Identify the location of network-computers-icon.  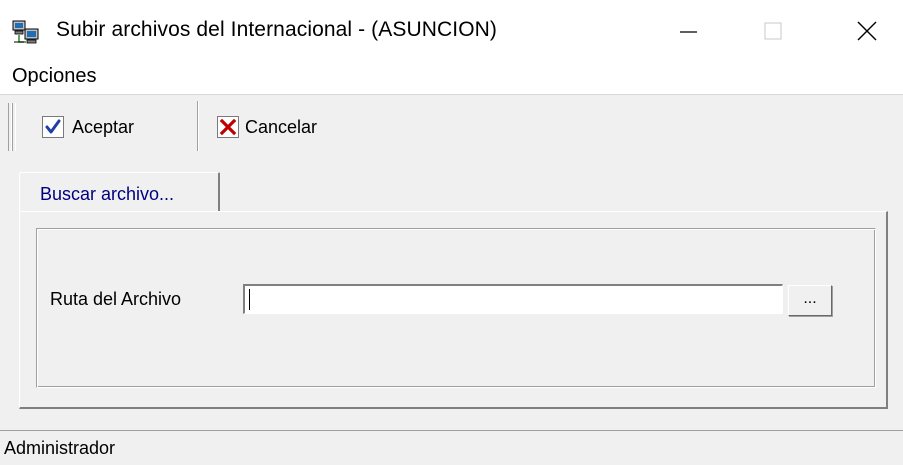
(26, 33).